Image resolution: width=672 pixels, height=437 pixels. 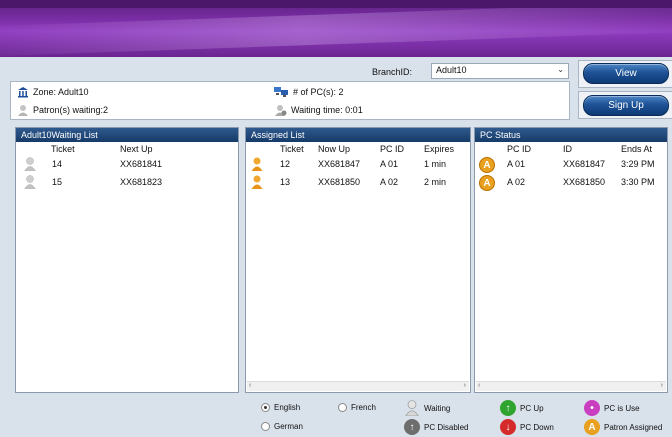 I want to click on pc-status-title: PC Status, so click(x=571, y=135).